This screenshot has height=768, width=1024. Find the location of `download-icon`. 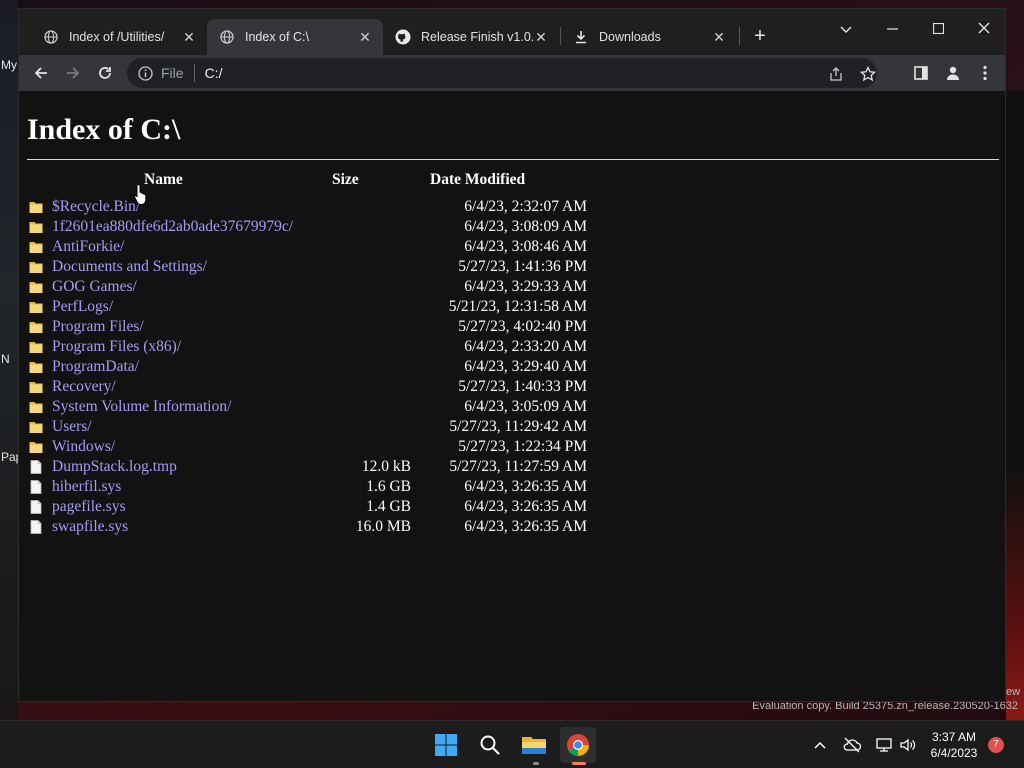

download-icon is located at coordinates (581, 37).